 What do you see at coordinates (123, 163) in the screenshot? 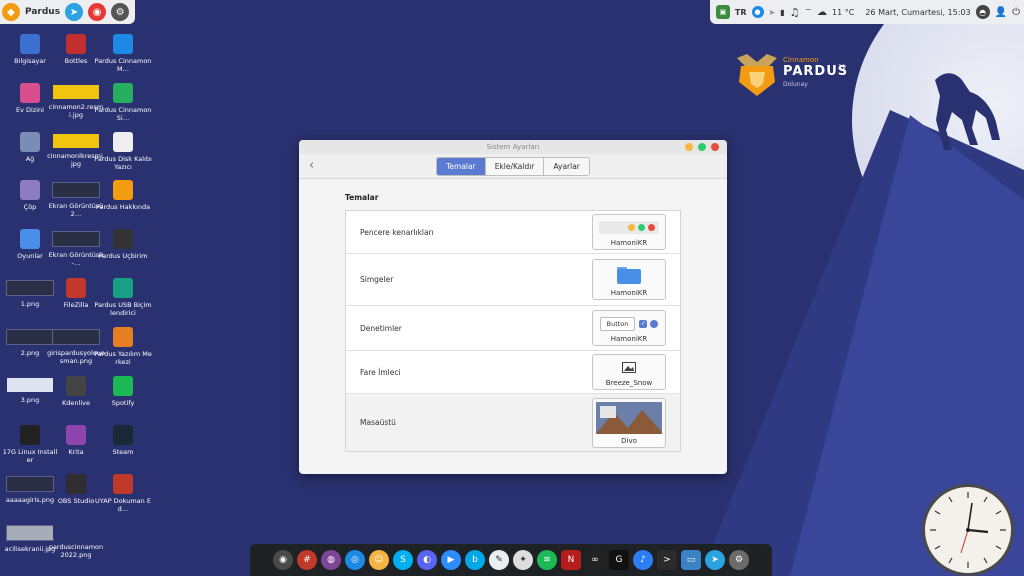
I see `desktop-icon-label: Pardus Disk Kalıbı Yazıcı` at bounding box center [123, 163].